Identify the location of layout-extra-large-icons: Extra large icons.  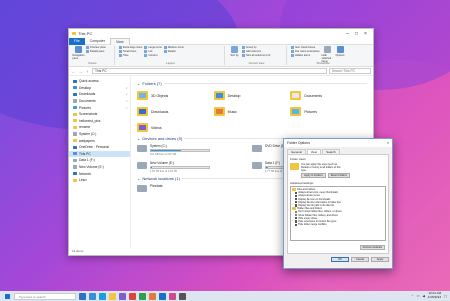
(130, 47).